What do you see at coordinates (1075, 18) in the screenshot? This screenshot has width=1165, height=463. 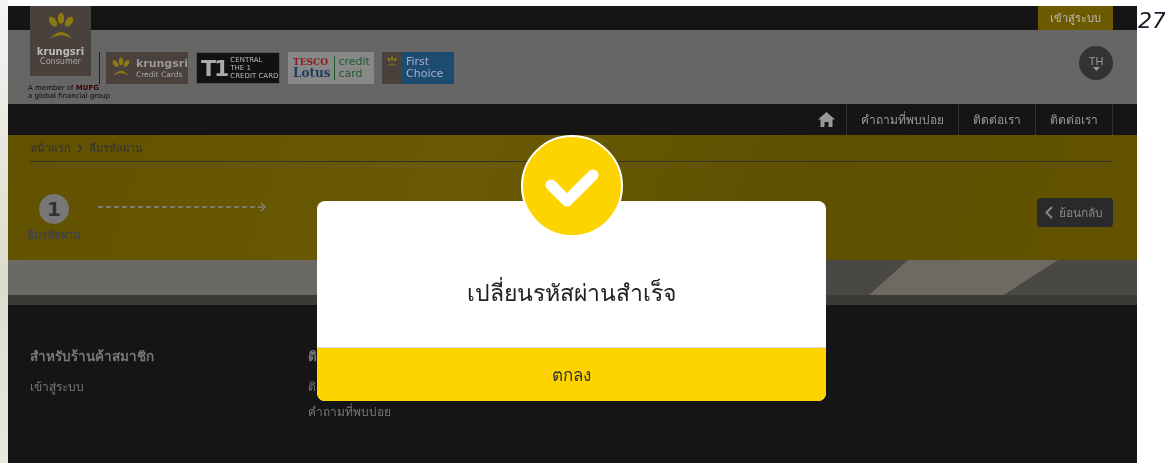 I see `login-button: เข้าสู่ระบบ` at bounding box center [1075, 18].